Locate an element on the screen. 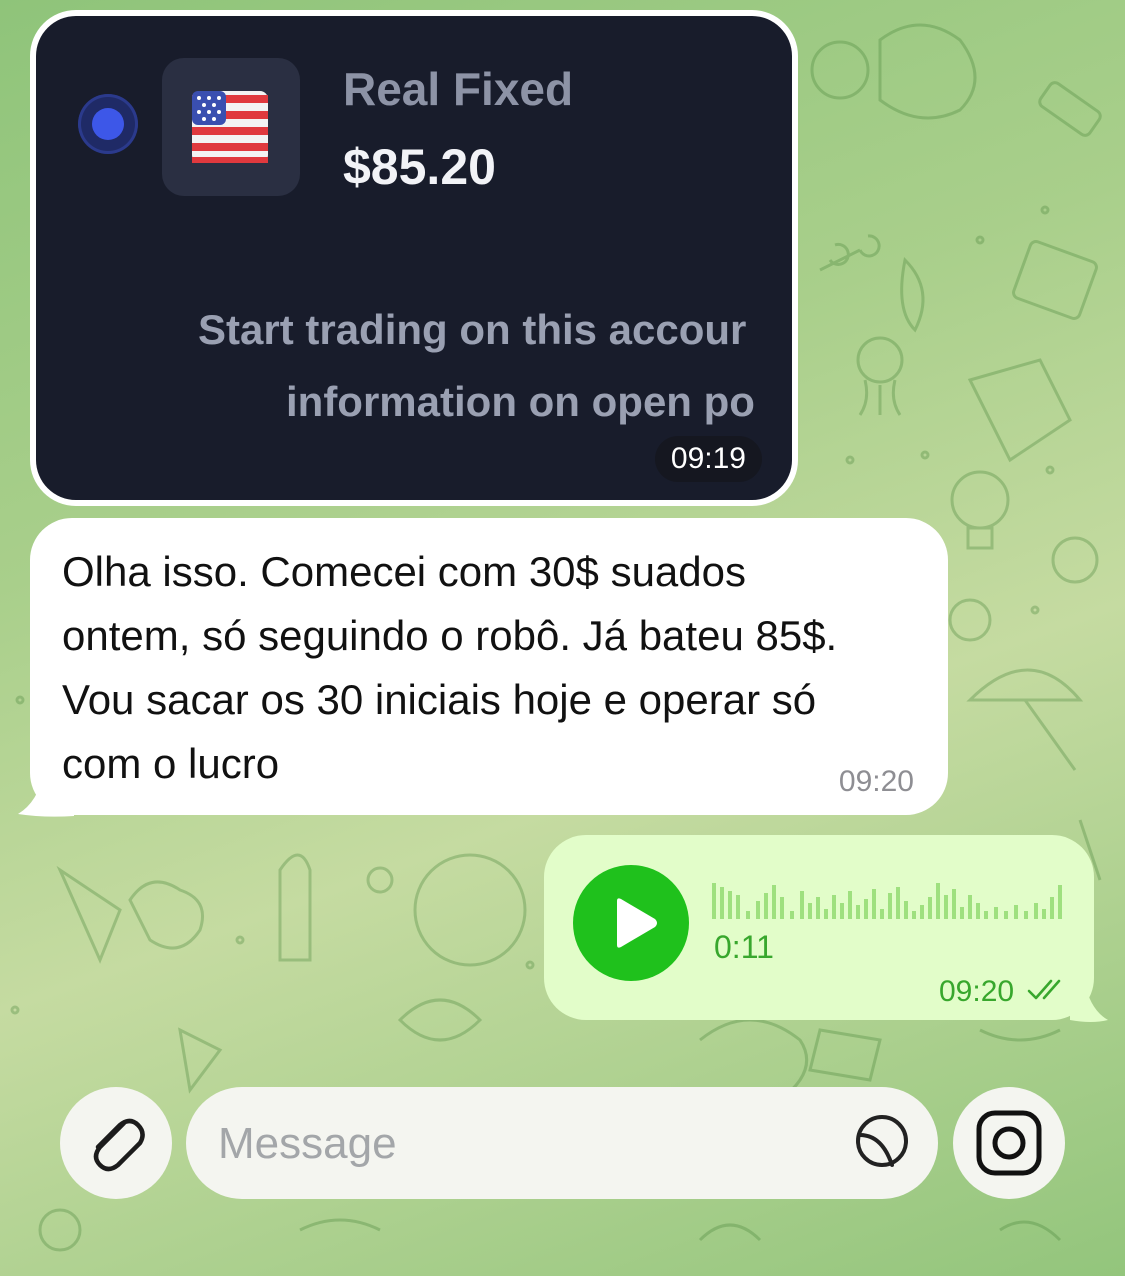  sticker-icon is located at coordinates (882, 1141).